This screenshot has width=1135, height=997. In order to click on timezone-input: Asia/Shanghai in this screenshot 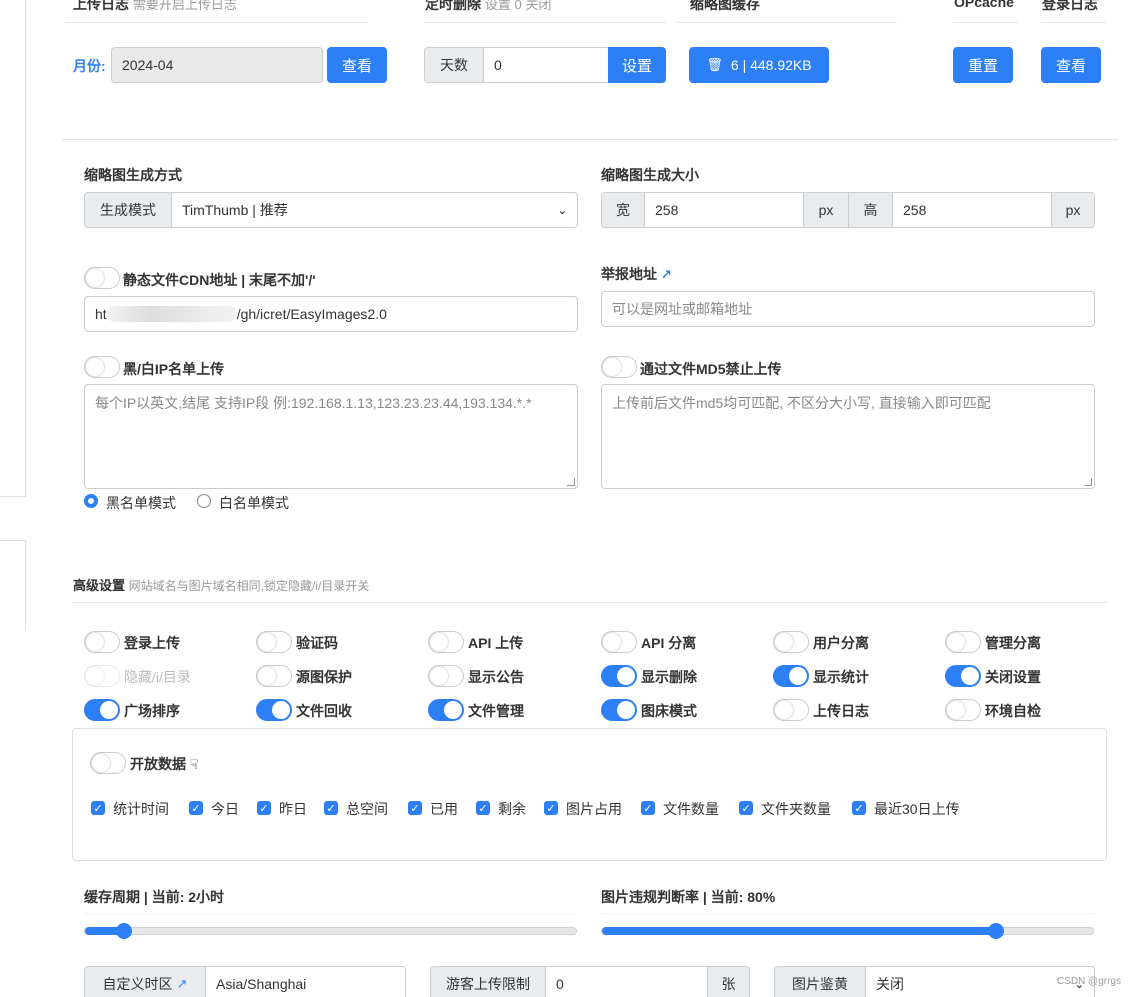, I will do `click(305, 981)`.